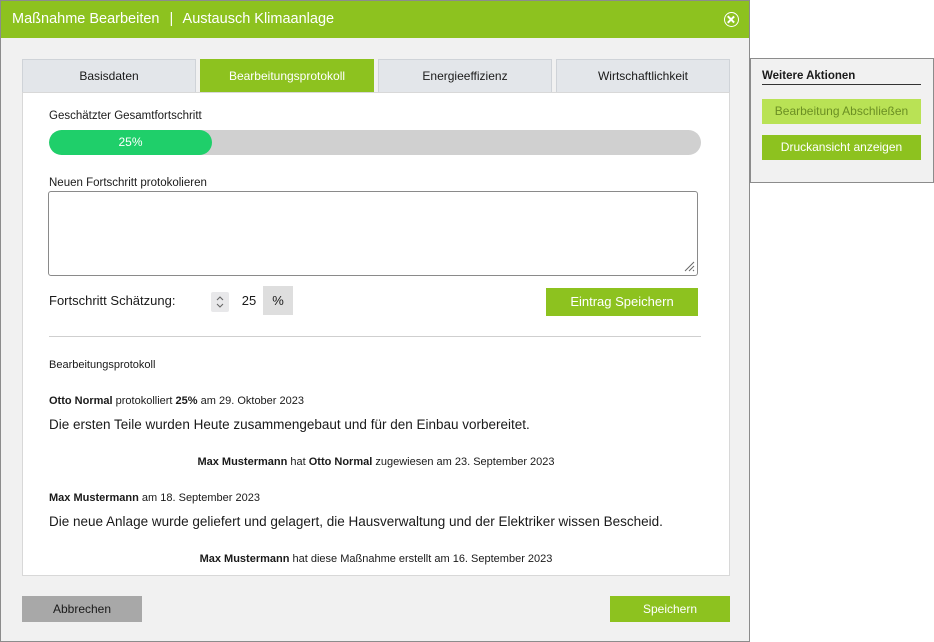 The height and width of the screenshot is (642, 934). What do you see at coordinates (252, 401) in the screenshot?
I see `log-date: am 29. Oktober 2023` at bounding box center [252, 401].